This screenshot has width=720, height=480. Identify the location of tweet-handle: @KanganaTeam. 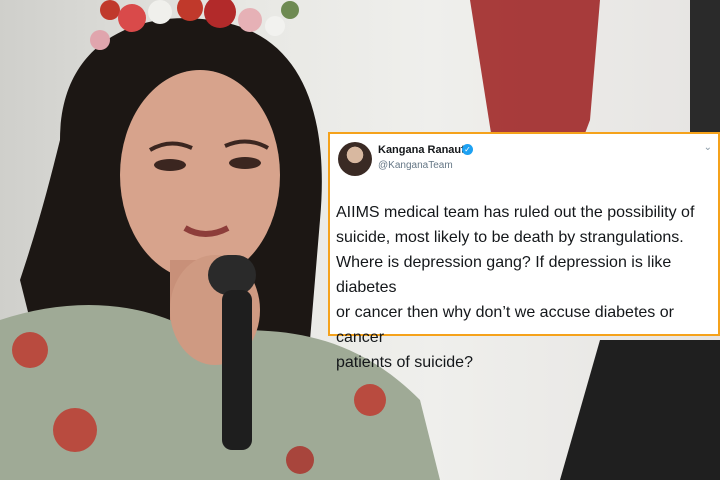
(415, 165).